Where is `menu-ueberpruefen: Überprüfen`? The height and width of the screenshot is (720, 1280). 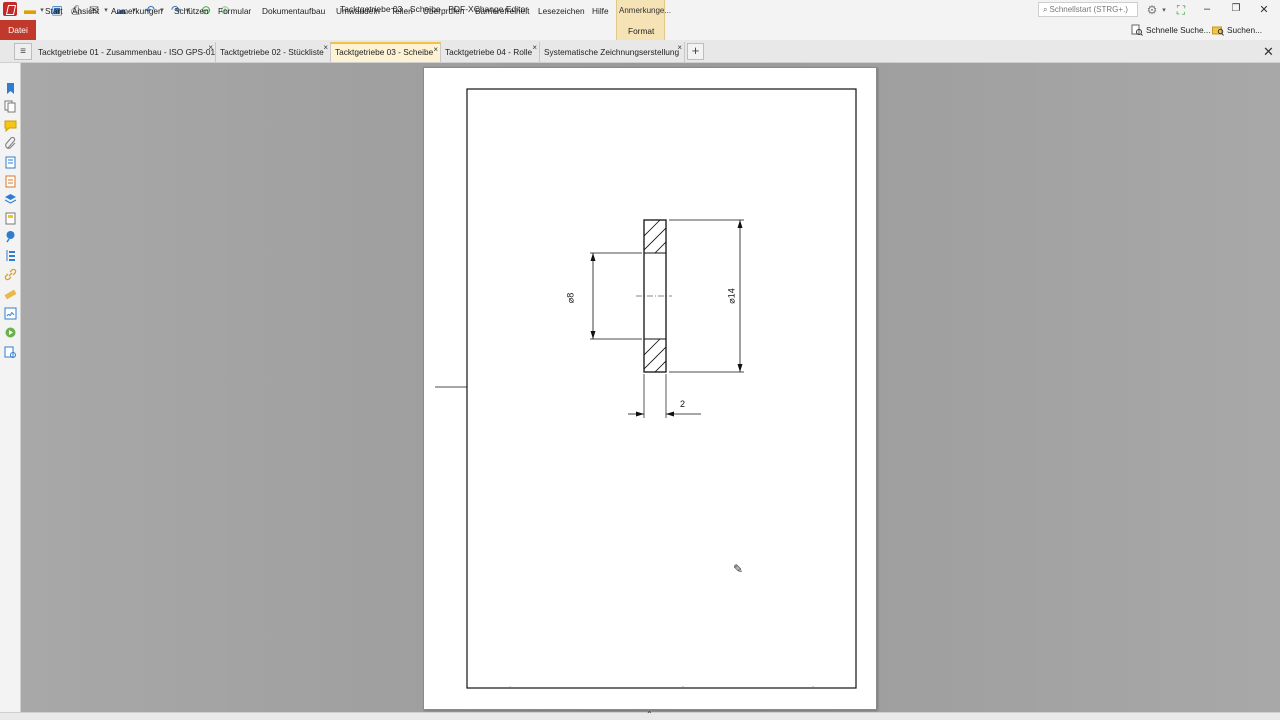
menu-ueberpruefen: Überprüfen is located at coordinates (444, 11).